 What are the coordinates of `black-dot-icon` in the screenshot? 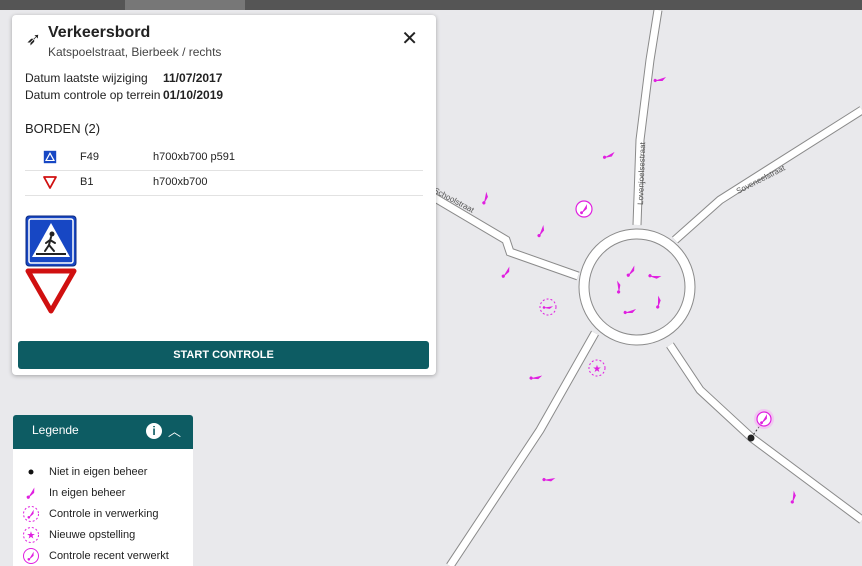 It's located at (31, 472).